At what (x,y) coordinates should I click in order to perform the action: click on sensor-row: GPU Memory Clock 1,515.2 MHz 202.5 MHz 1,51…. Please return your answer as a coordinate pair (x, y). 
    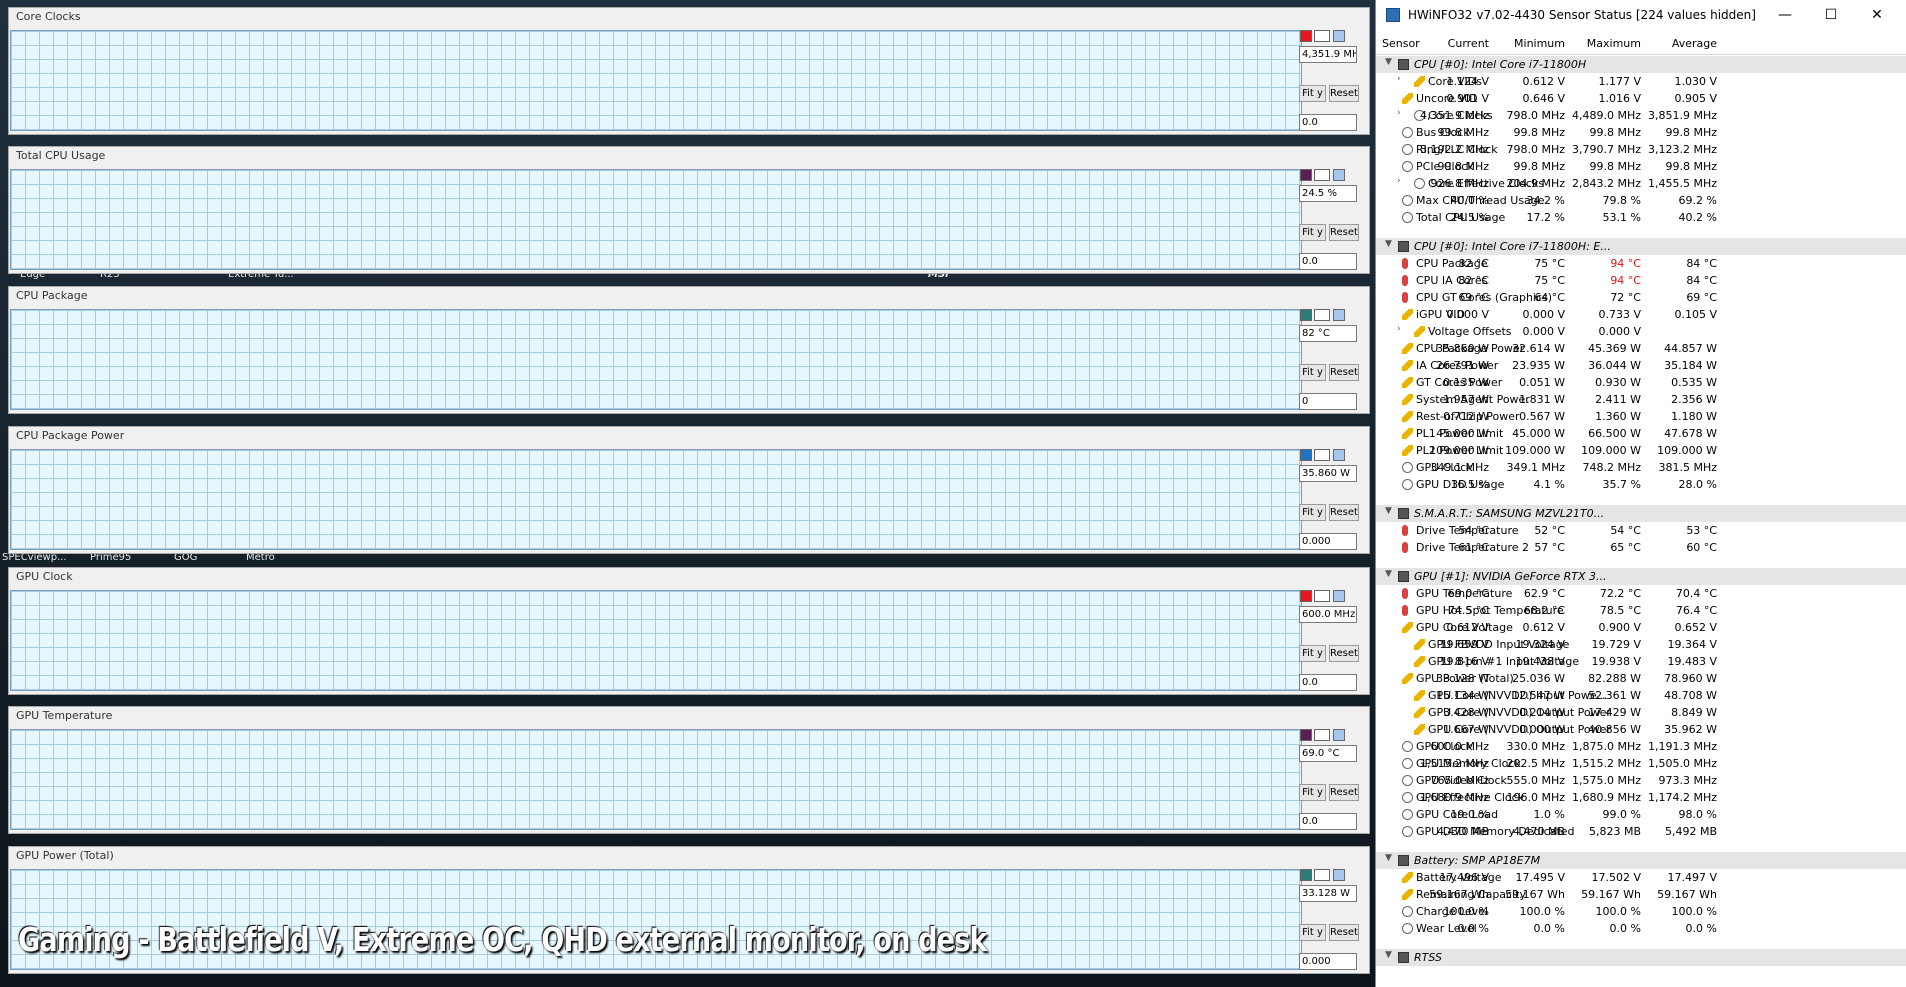
    Looking at the image, I should click on (1641, 763).